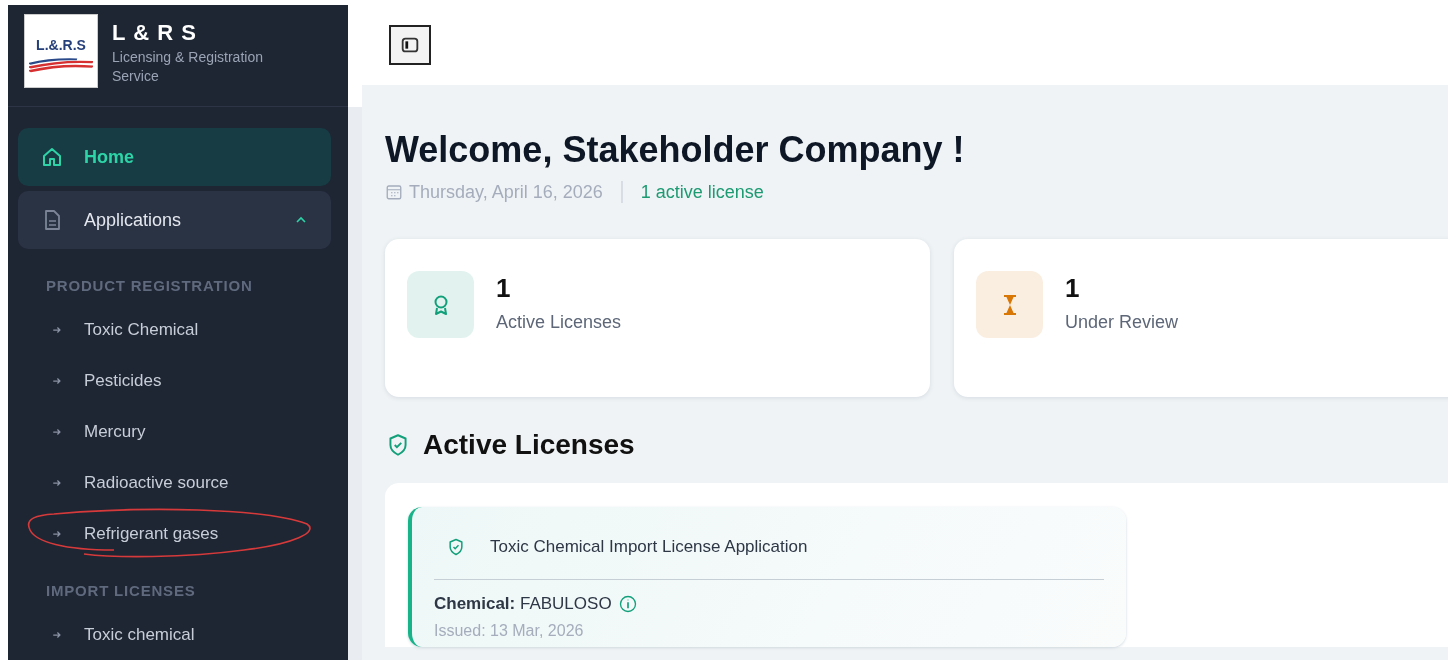 The image size is (1448, 660). I want to click on calendar-icon, so click(394, 192).